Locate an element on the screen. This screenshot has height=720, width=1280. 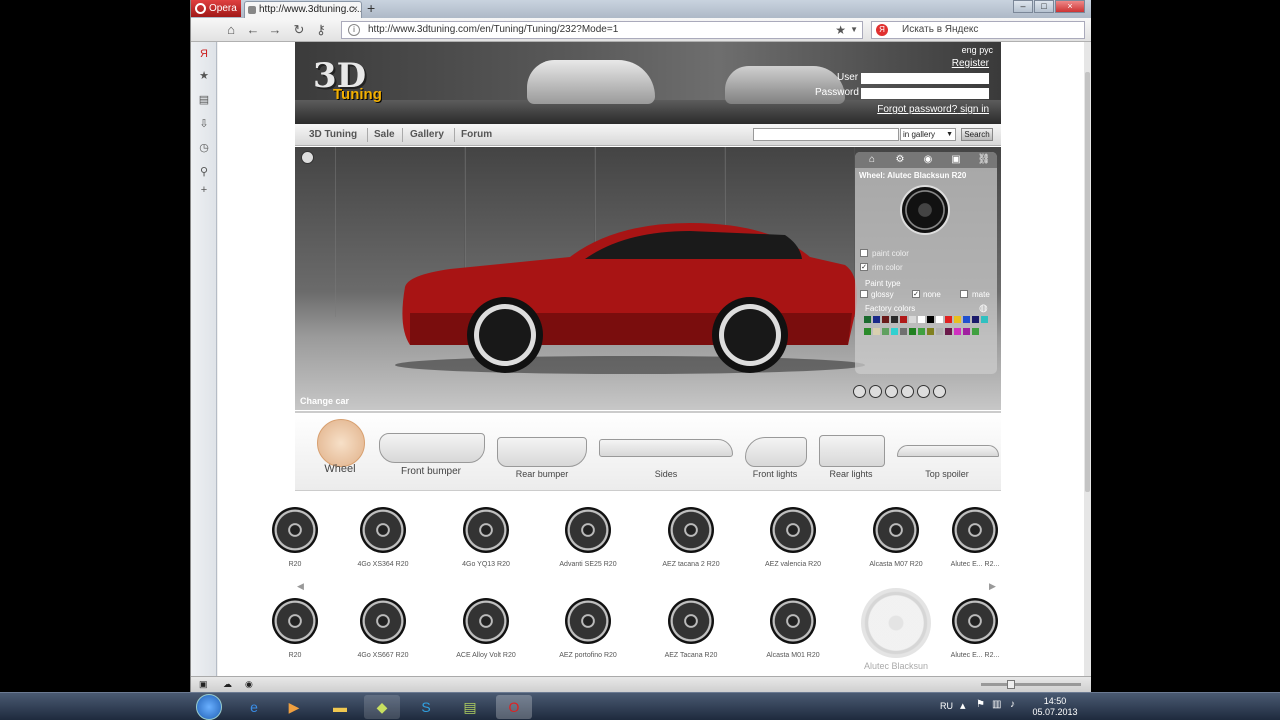
part-front-bumper: Front bumper is located at coordinates (431, 452).